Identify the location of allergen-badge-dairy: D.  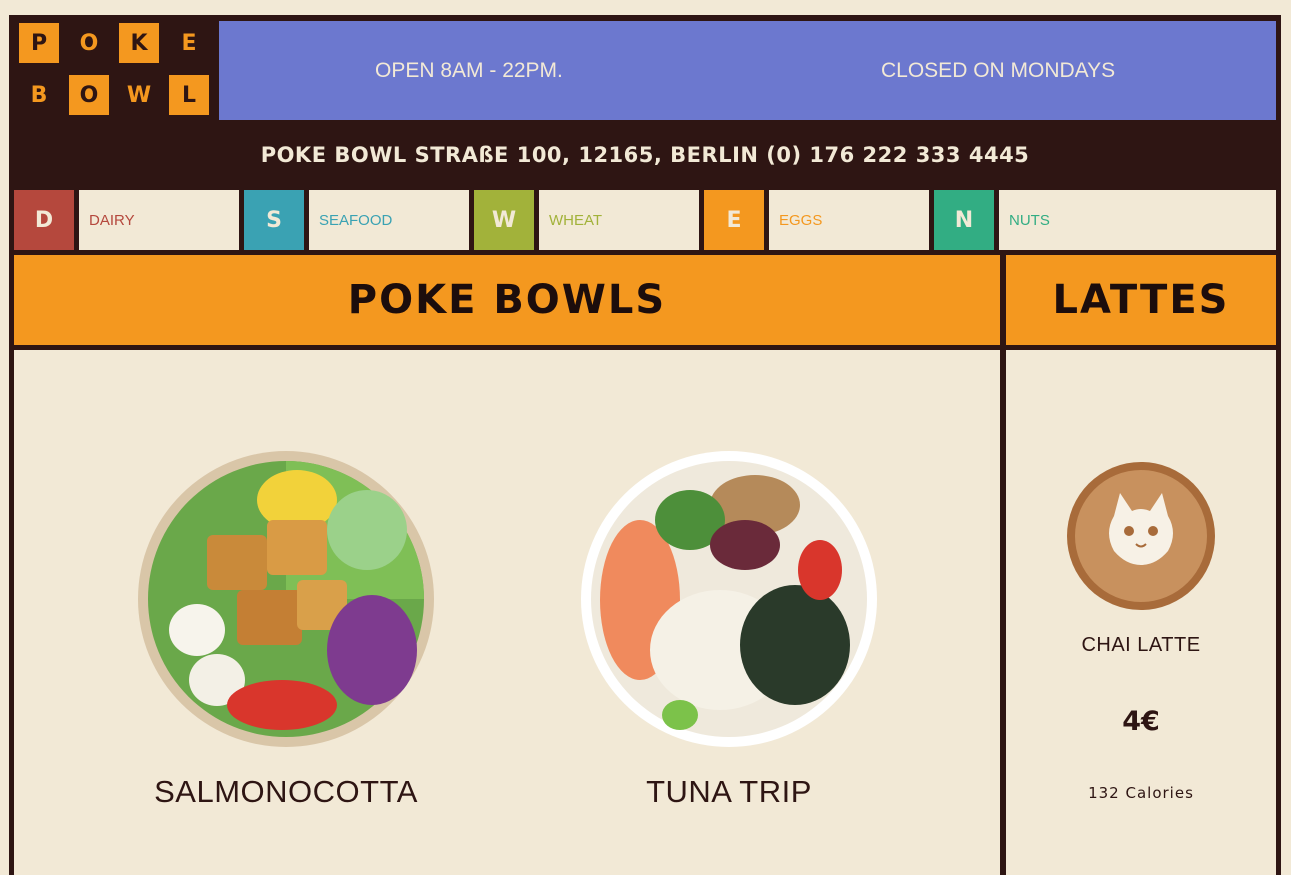
(44, 220).